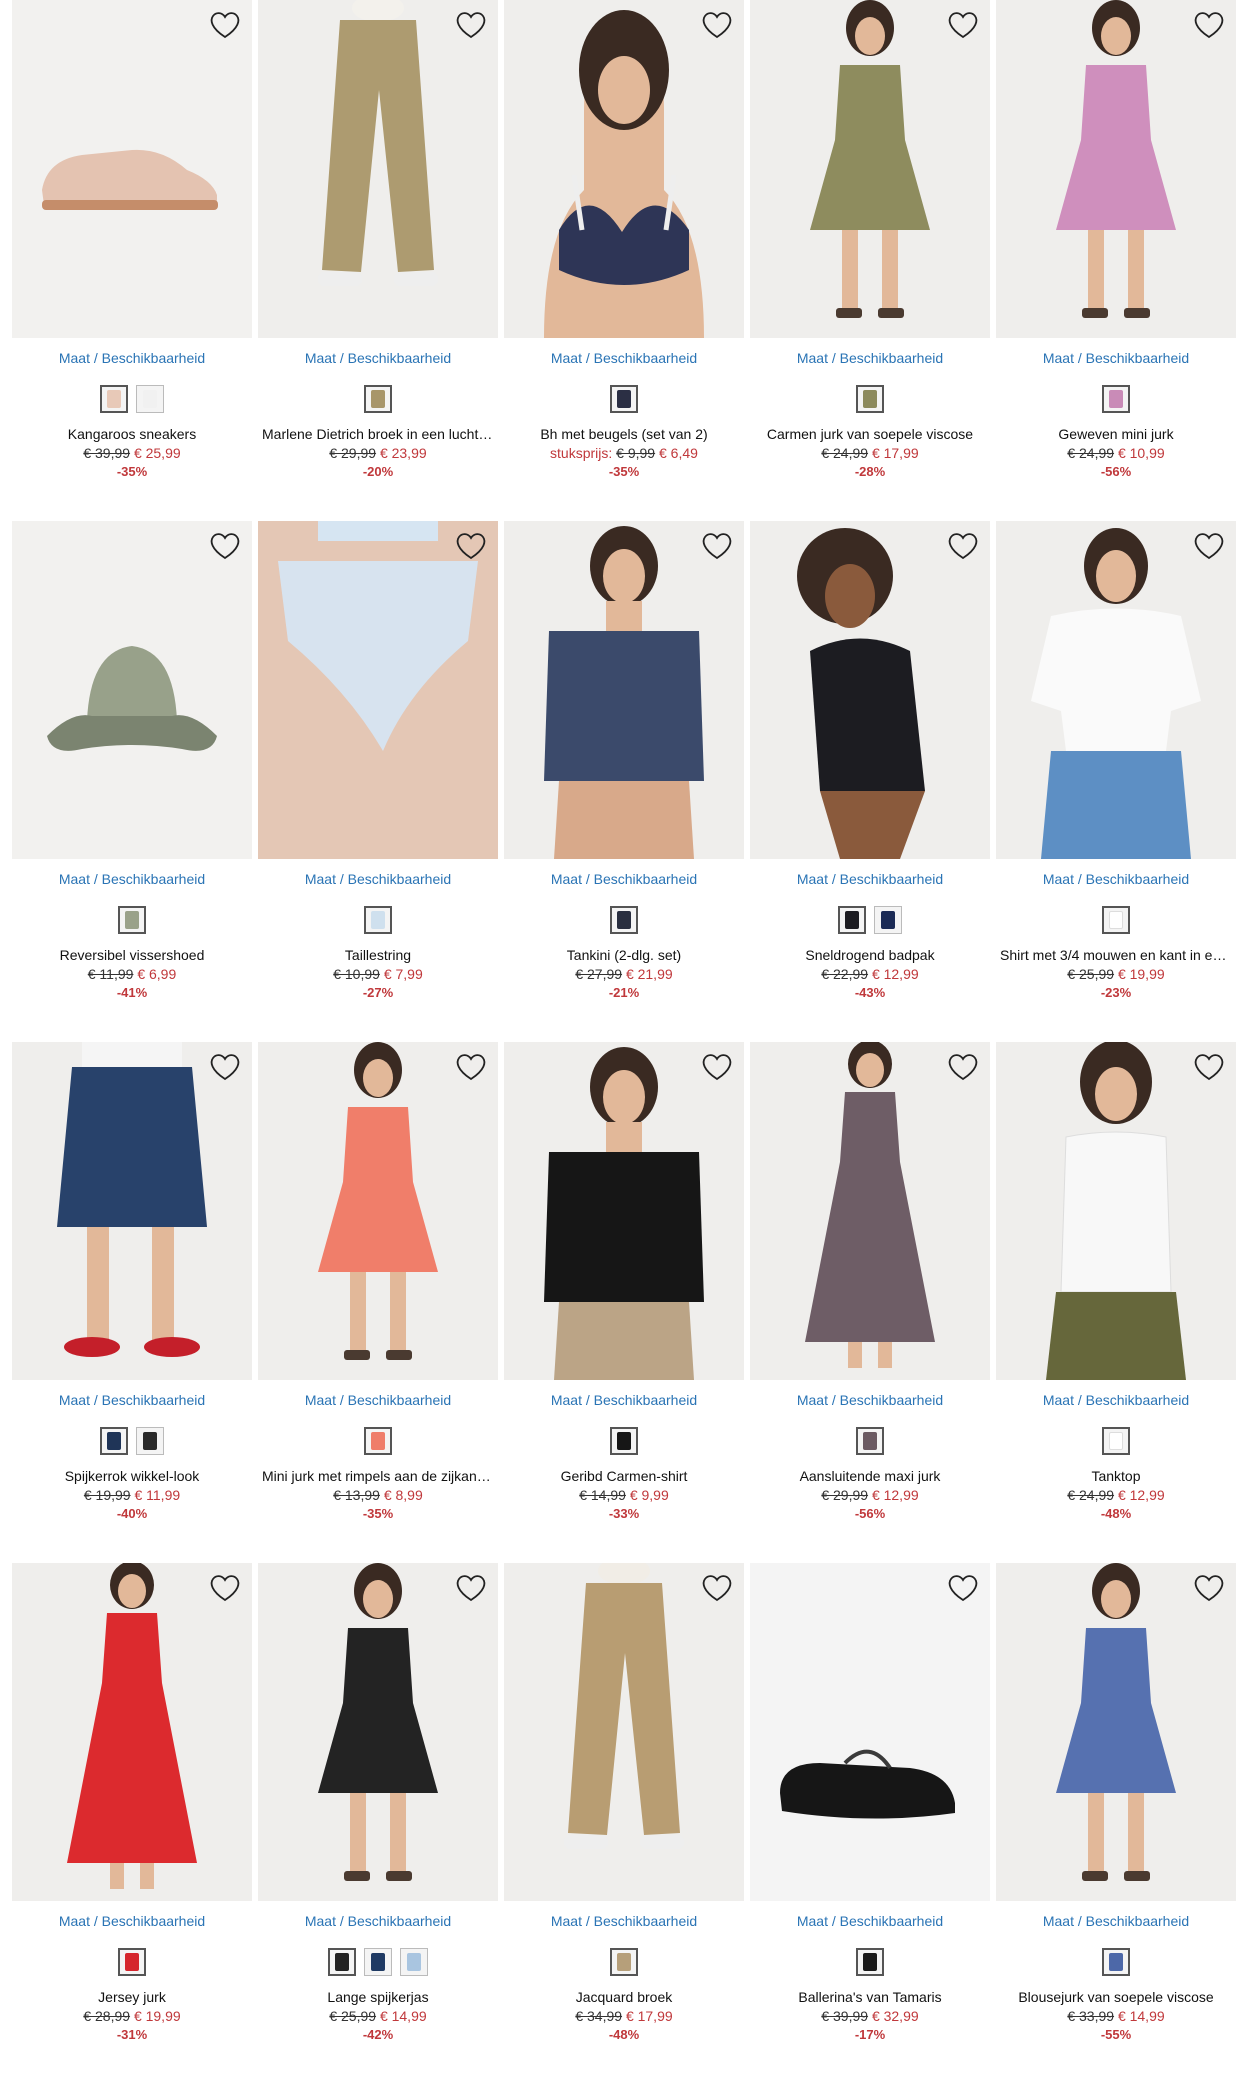 Image resolution: width=1250 pixels, height=2084 pixels. I want to click on product-name: Lange spijkerjas, so click(378, 1997).